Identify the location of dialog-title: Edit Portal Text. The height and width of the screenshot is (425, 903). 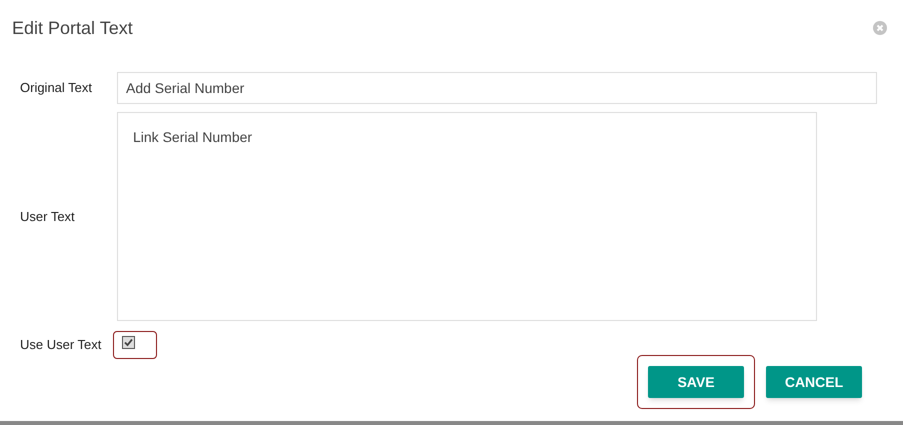
(72, 28).